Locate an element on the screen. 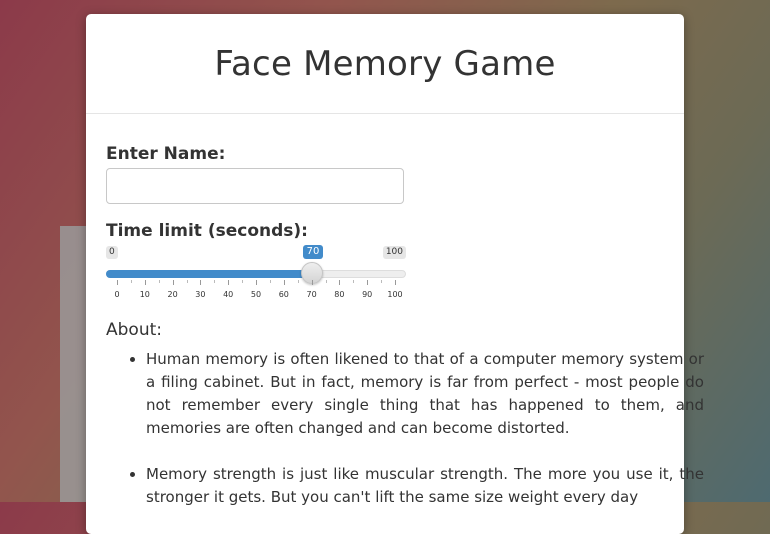  time-limit-label: Time limit (seconds): is located at coordinates (207, 231).